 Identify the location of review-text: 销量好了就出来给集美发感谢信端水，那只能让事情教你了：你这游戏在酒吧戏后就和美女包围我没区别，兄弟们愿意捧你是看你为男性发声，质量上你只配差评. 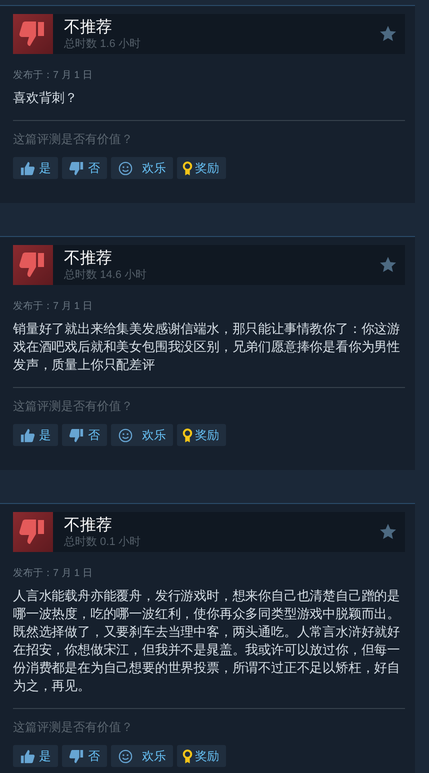
(207, 347).